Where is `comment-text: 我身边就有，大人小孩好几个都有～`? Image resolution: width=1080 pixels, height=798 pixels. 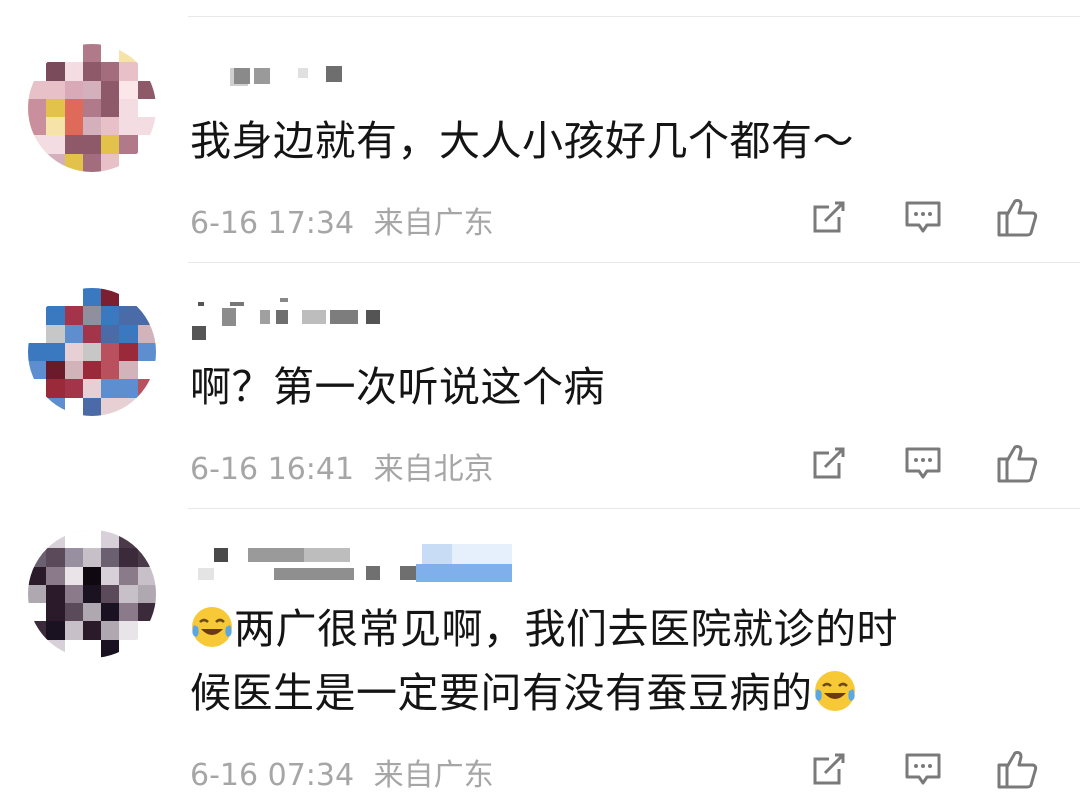
comment-text: 我身边就有，大人小孩好几个都有～ is located at coordinates (522, 141).